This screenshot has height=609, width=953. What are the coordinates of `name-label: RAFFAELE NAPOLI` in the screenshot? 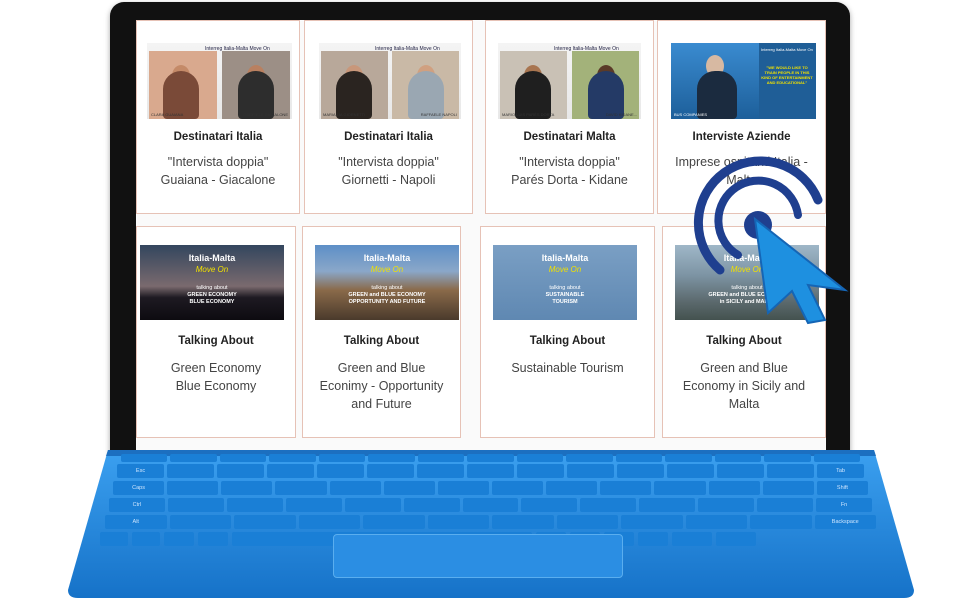 It's located at (438, 114).